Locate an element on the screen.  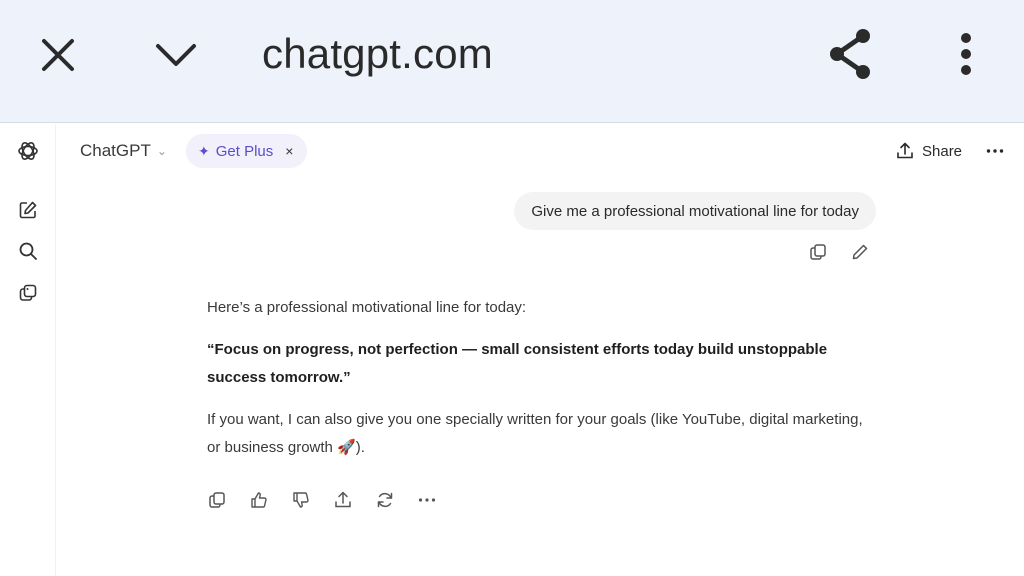
close-tab-button is located at coordinates (58, 55).